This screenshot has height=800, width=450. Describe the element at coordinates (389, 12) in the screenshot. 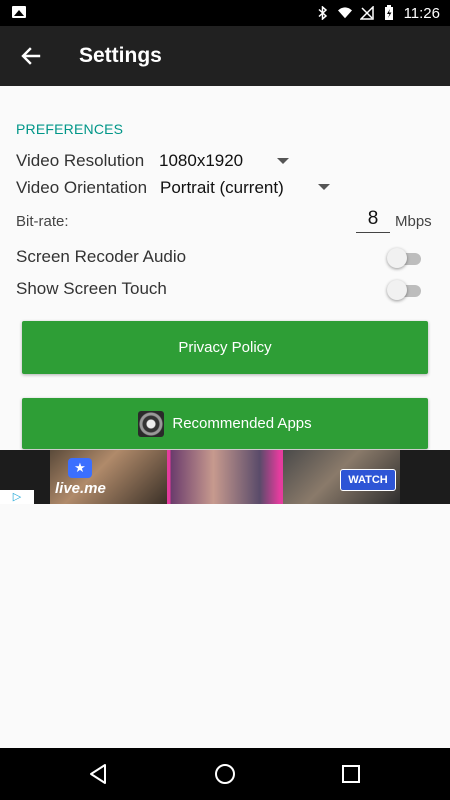

I see `battery-charging-icon` at that location.